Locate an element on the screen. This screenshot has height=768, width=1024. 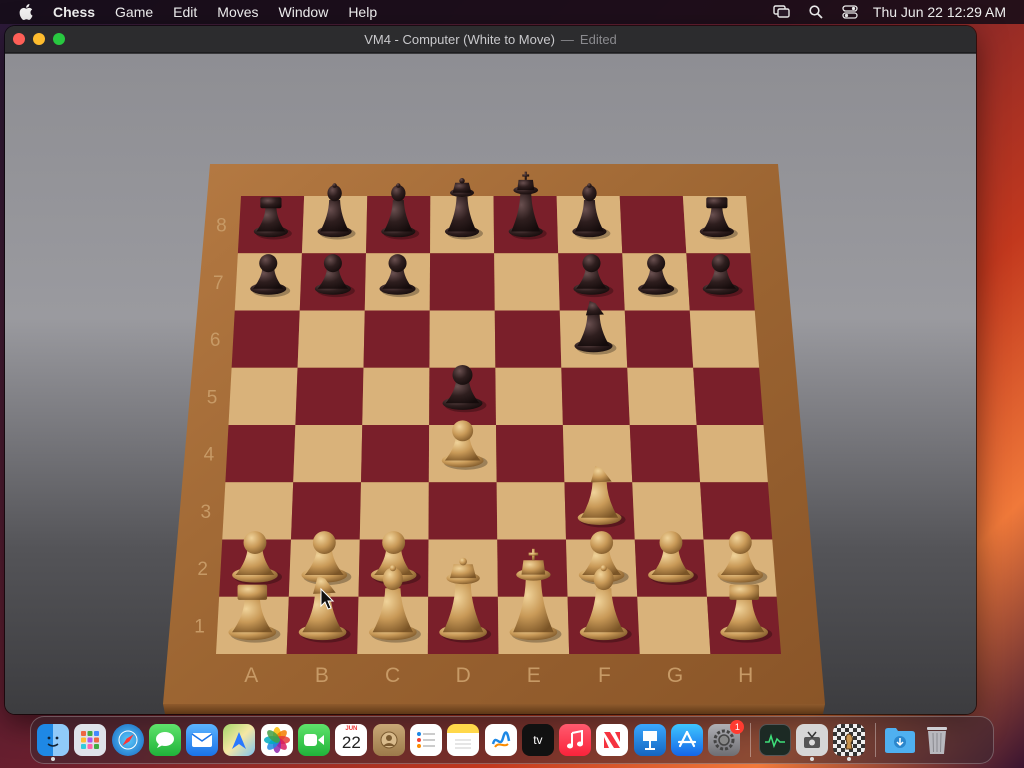
window-title: VM4 - Computer (White to Move) is located at coordinates (459, 39).